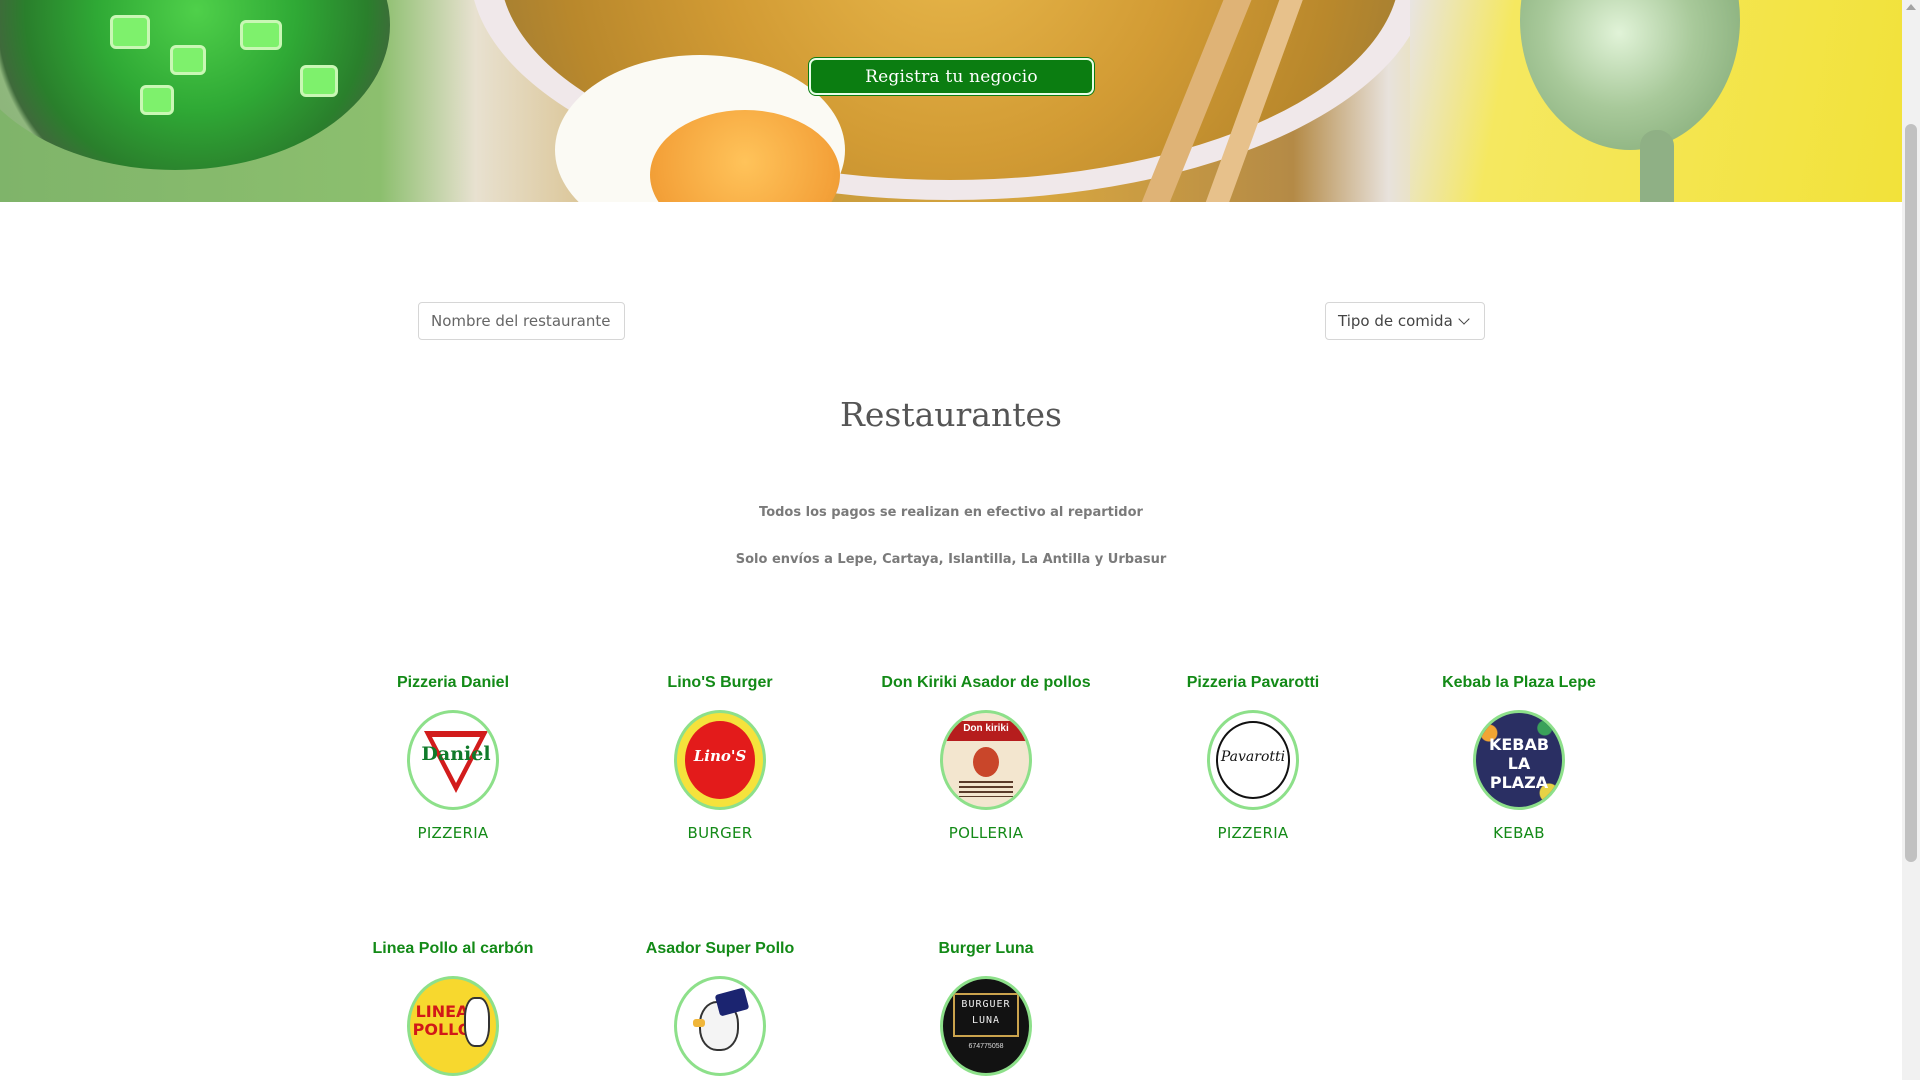 The image size is (1920, 1080). Describe the element at coordinates (986, 1012) in the screenshot. I see `logo-text: BURGUER LUNA` at that location.